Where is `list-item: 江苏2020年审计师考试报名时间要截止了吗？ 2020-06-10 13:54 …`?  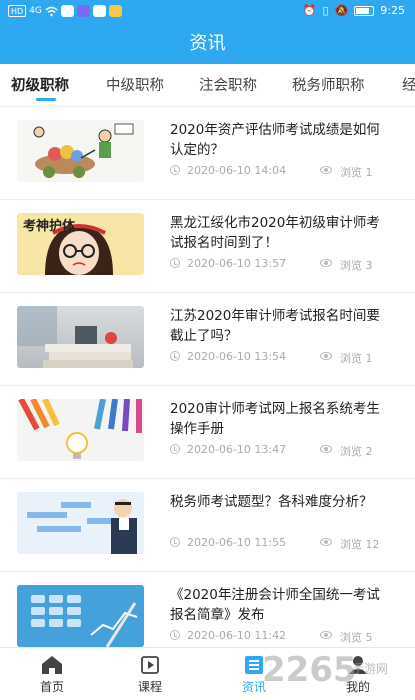
list-item: 江苏2020年审计师考试报名时间要截止了吗？ 2020-06-10 13:54 … is located at coordinates (207, 339).